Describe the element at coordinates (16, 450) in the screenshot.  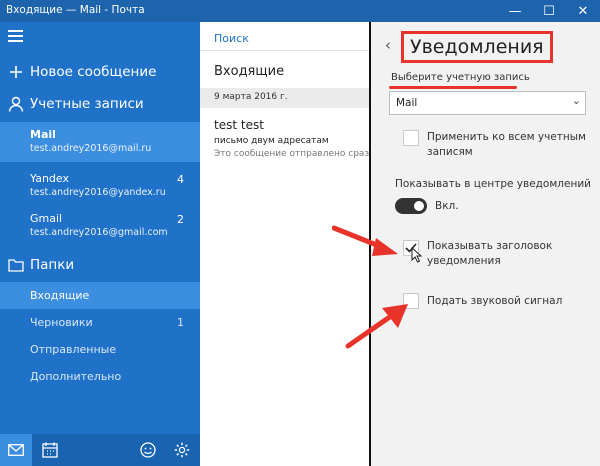
I see `mail-icon` at that location.